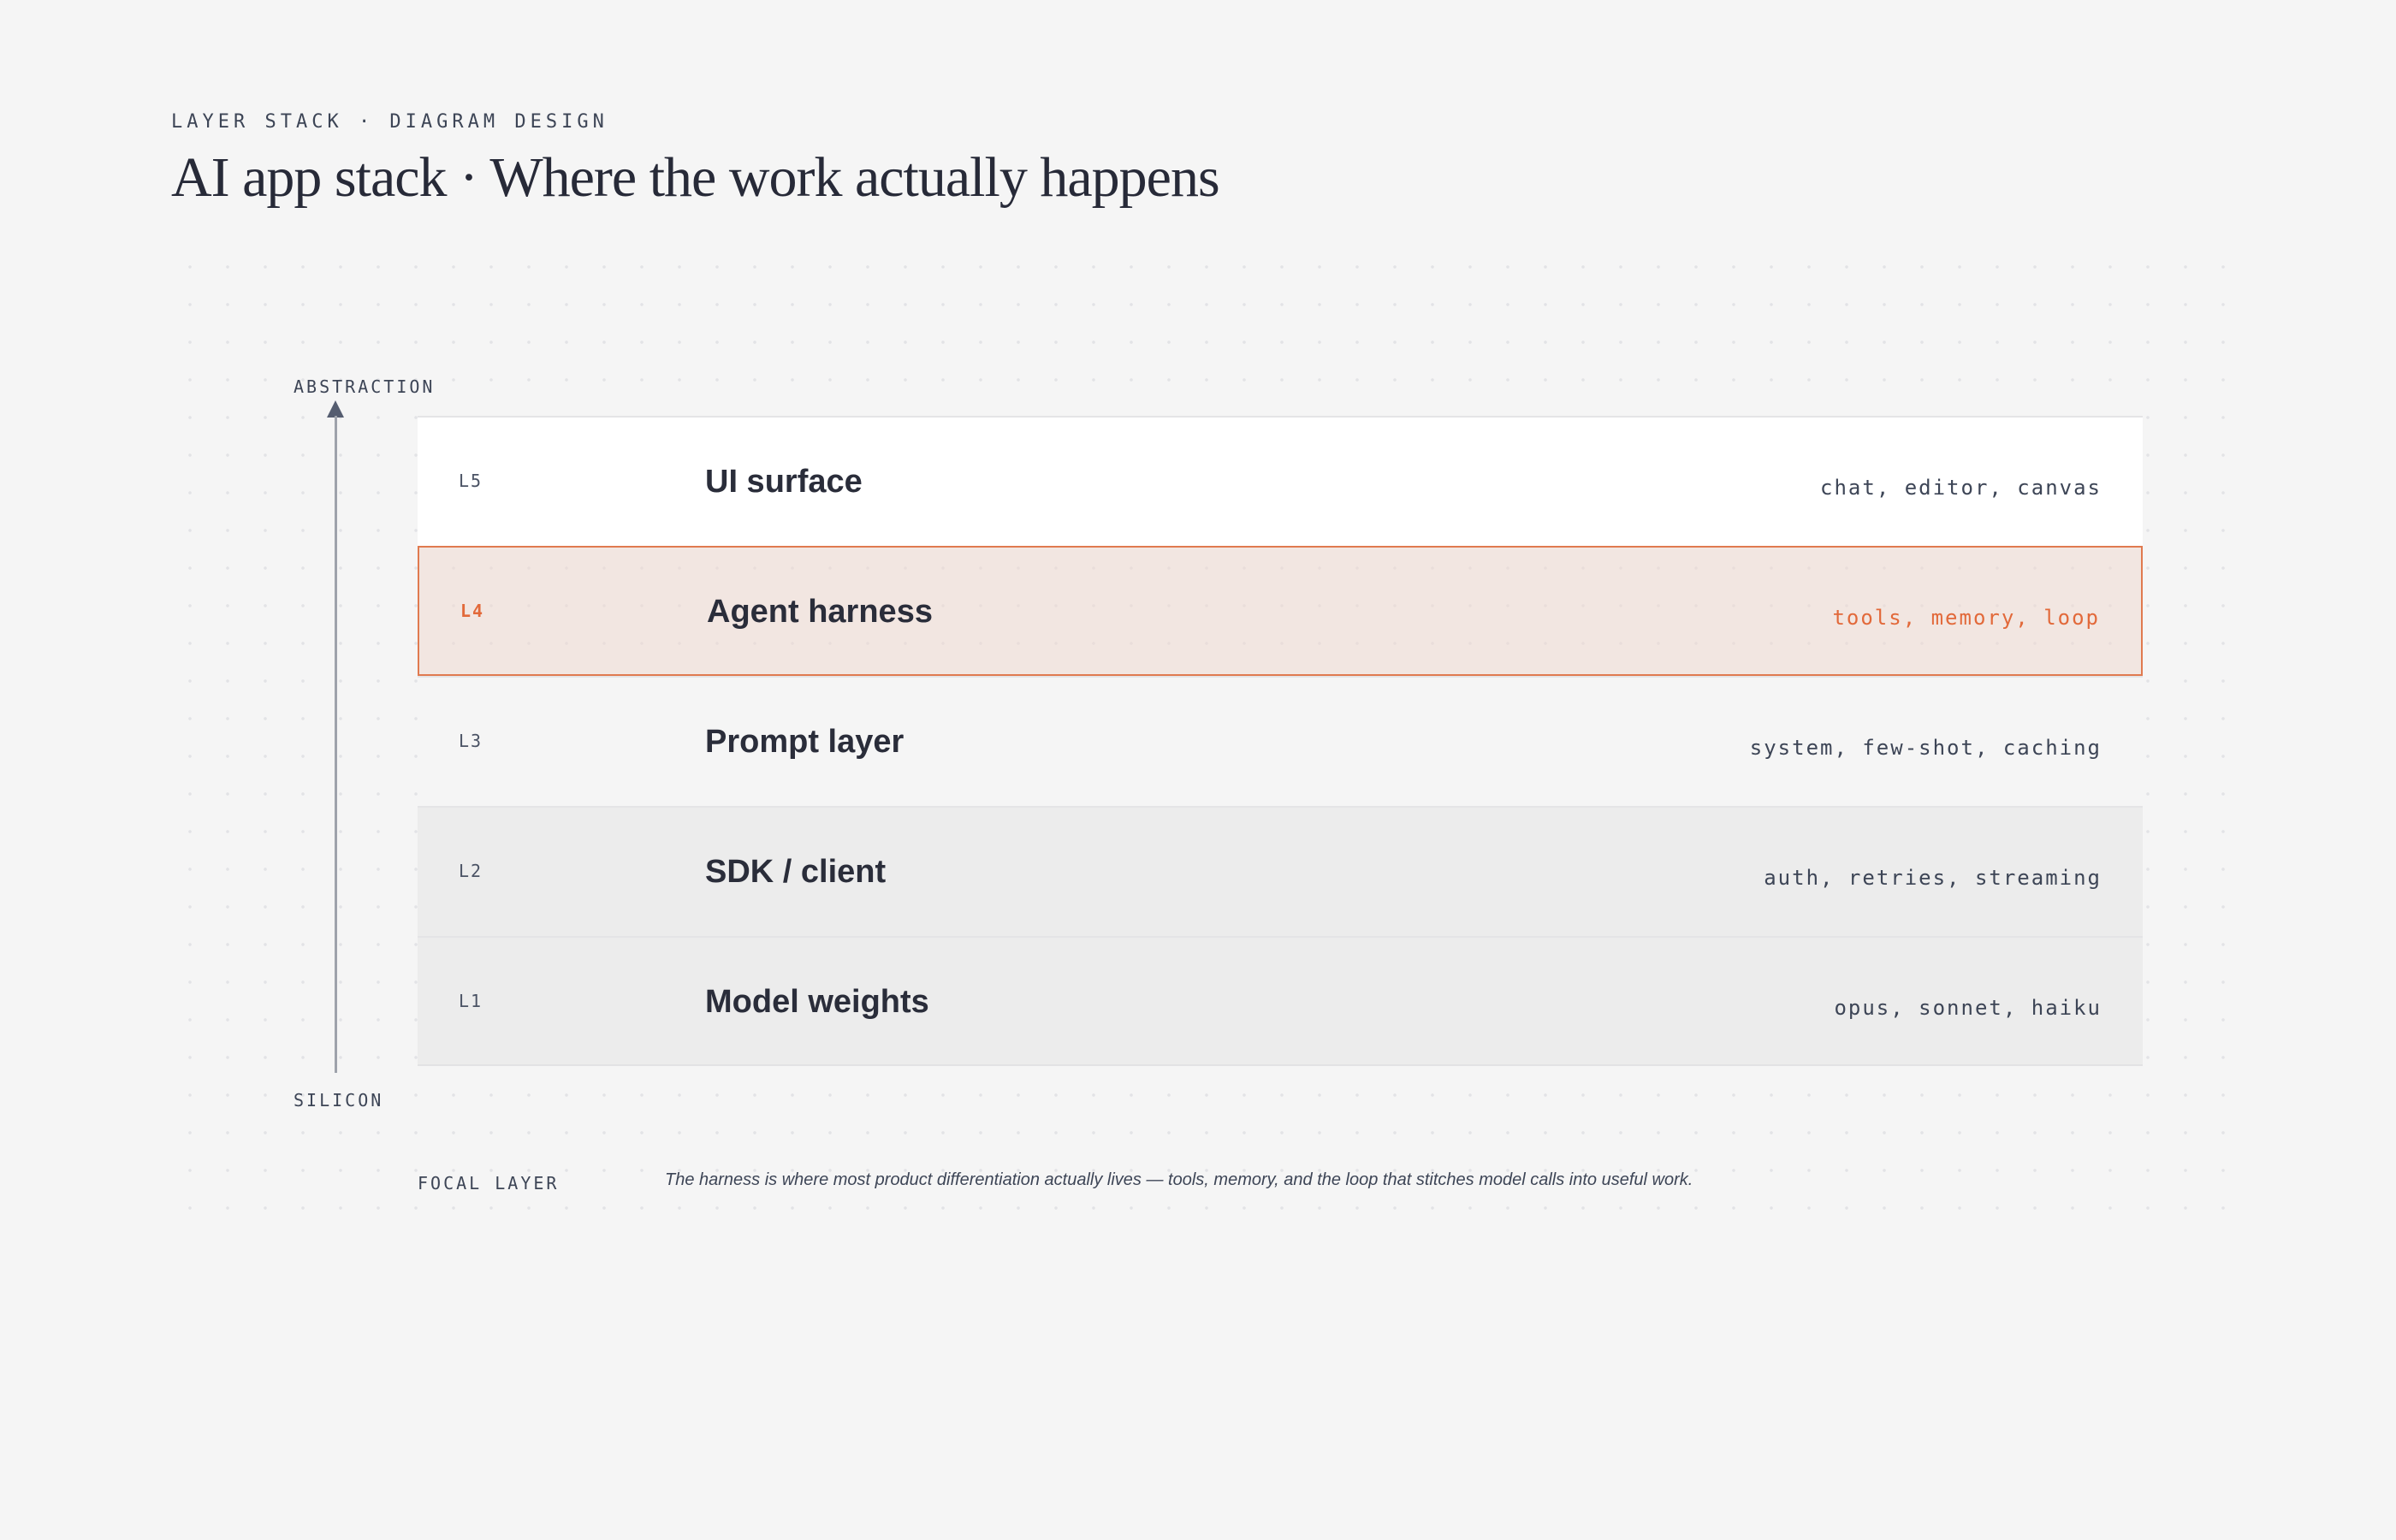 The height and width of the screenshot is (1540, 2396). I want to click on layer-tags: opus, sonnet, haiku, so click(1968, 1008).